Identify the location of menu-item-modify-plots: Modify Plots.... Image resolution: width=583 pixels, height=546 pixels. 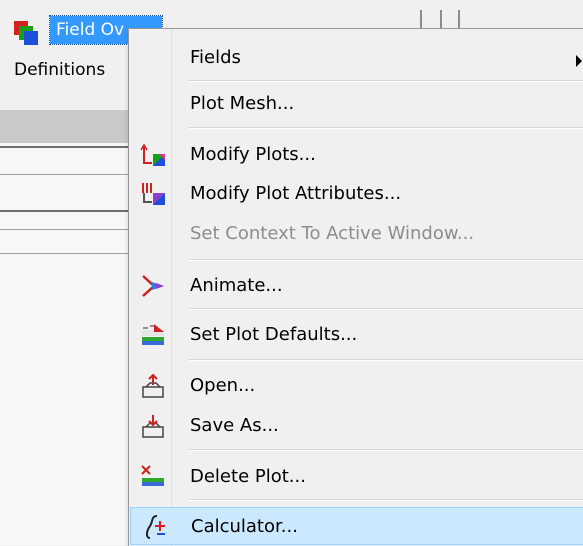
(356, 155).